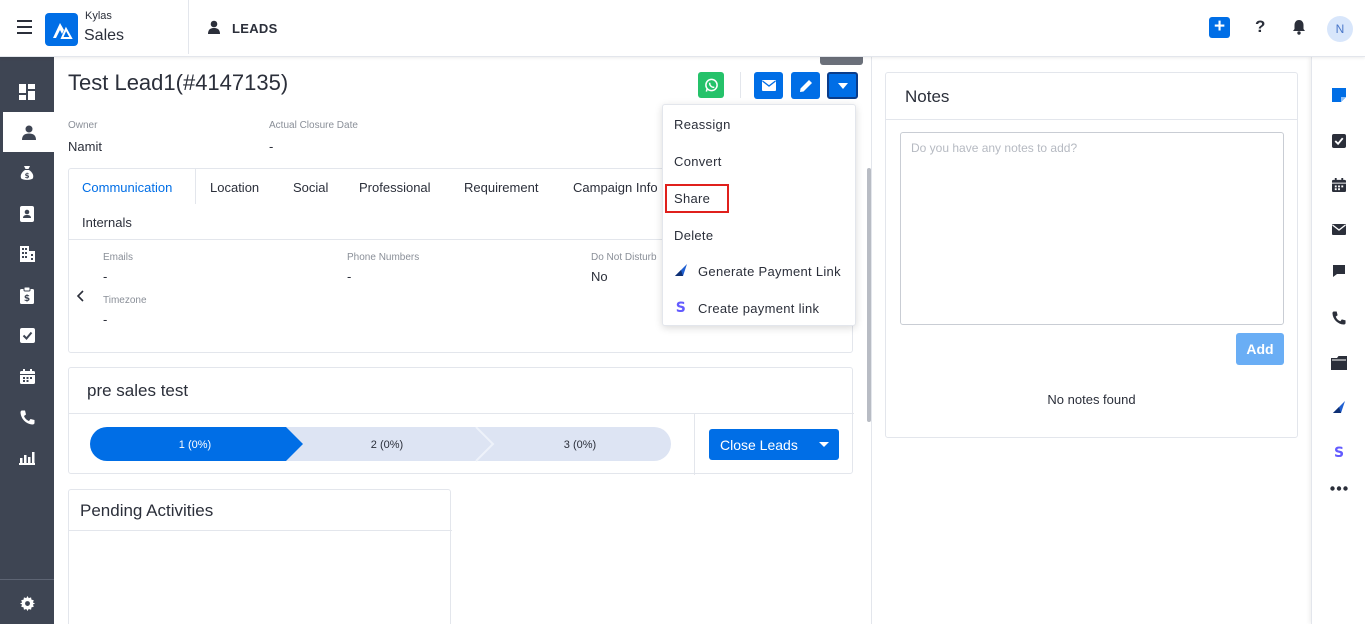 This screenshot has width=1365, height=624. What do you see at coordinates (147, 510) in the screenshot?
I see `pending-activities-title: Pending Activities` at bounding box center [147, 510].